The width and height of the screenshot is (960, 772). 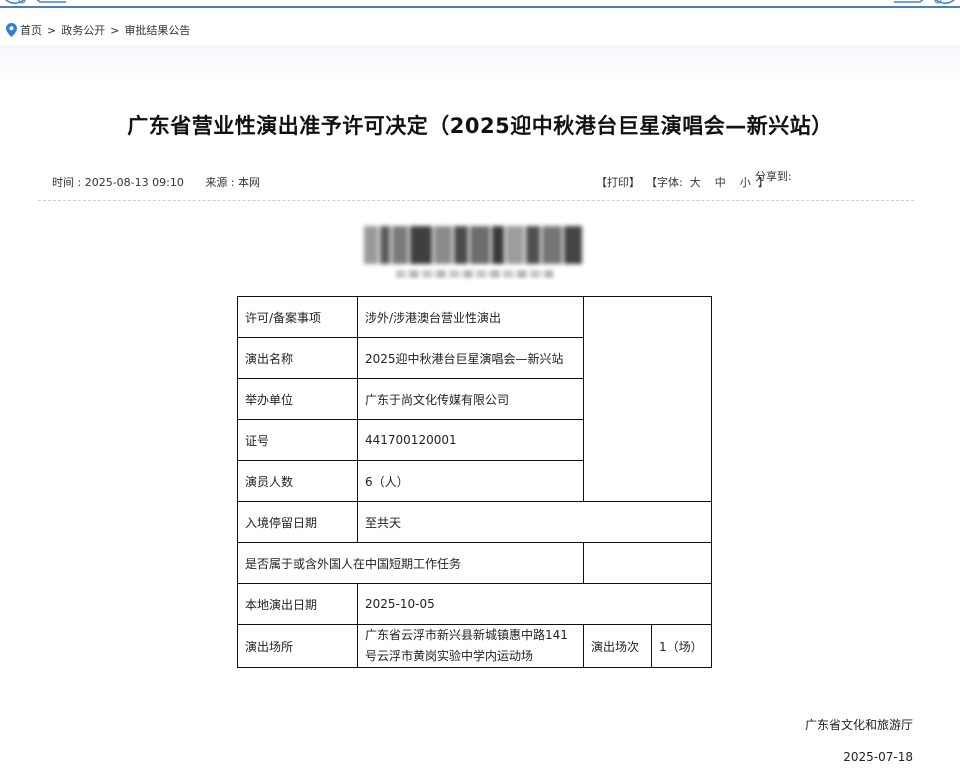 What do you see at coordinates (470, 358) in the screenshot?
I see `row-value: 2025迎中秋港台巨星演唱会—新兴站` at bounding box center [470, 358].